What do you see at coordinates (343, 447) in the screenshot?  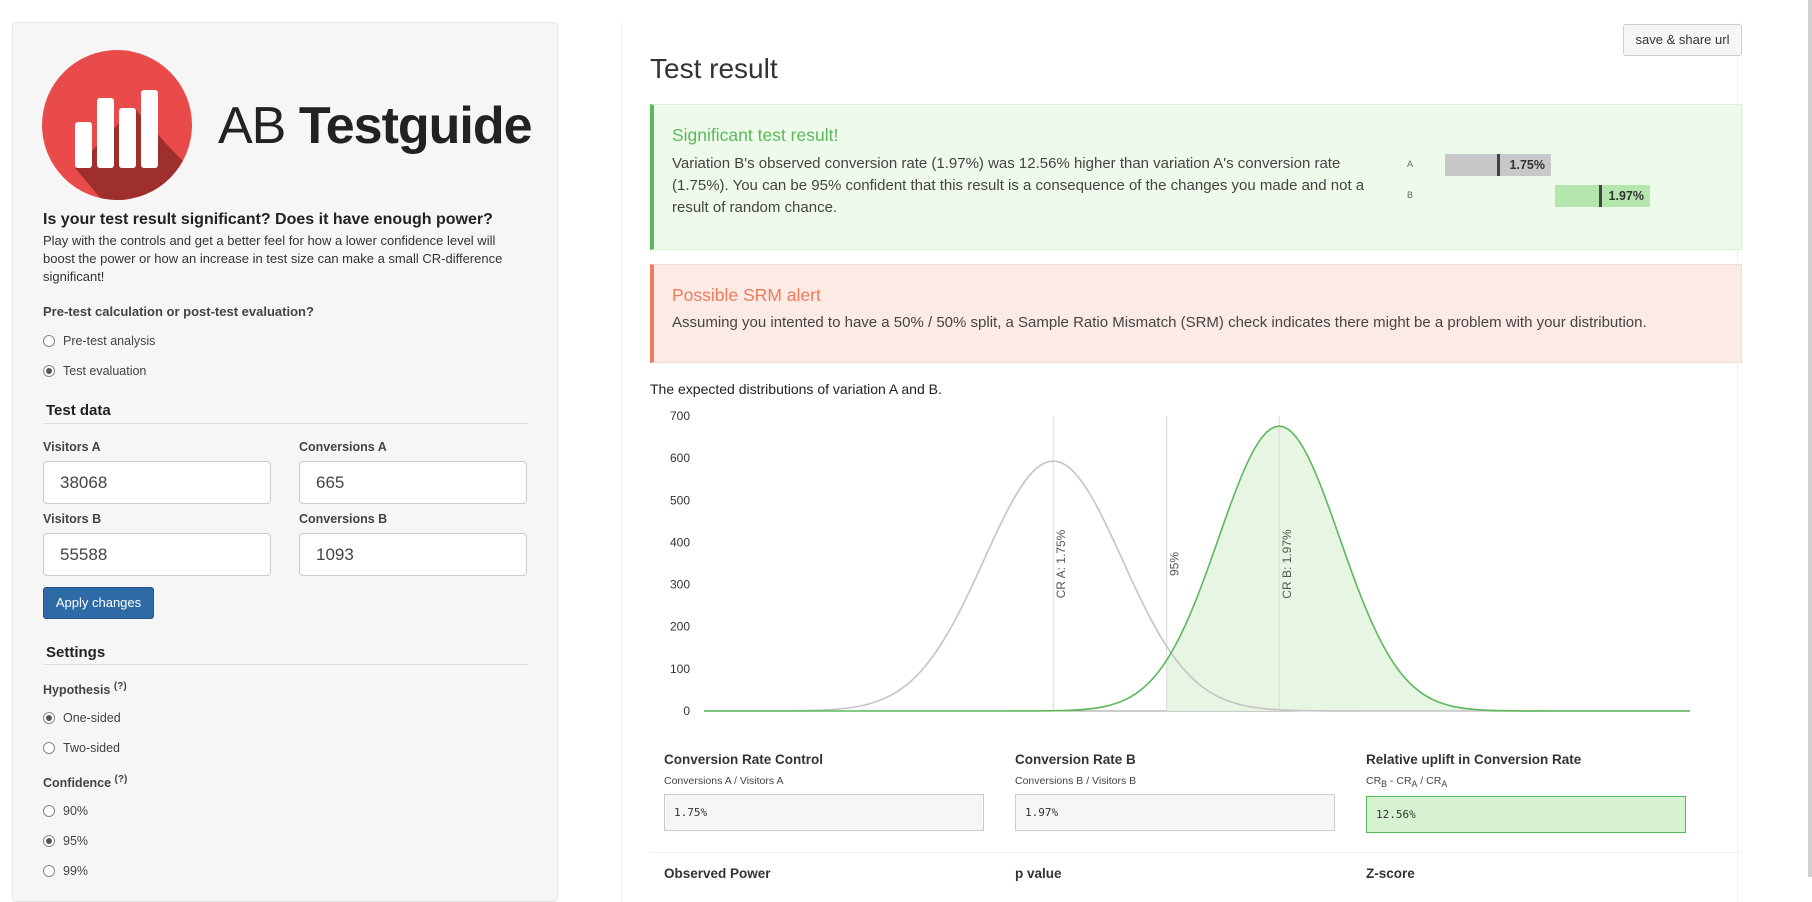 I see `conversions-a-label: Conversions A` at bounding box center [343, 447].